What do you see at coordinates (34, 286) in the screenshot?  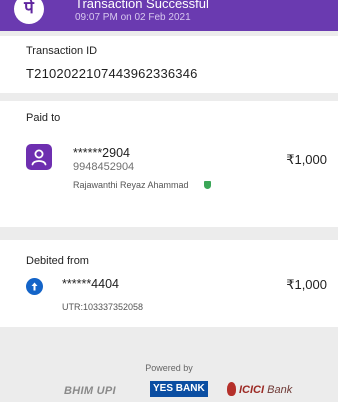 I see `bank-icon` at bounding box center [34, 286].